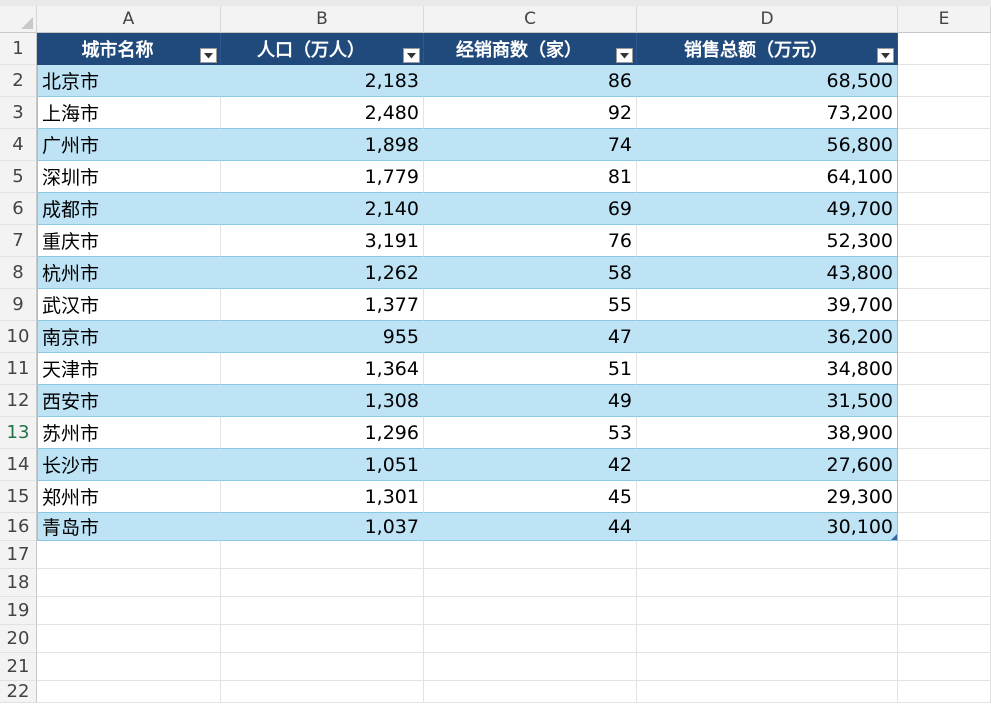 The height and width of the screenshot is (709, 991). Describe the element at coordinates (322, 19) in the screenshot. I see `column-header-b: B` at that location.